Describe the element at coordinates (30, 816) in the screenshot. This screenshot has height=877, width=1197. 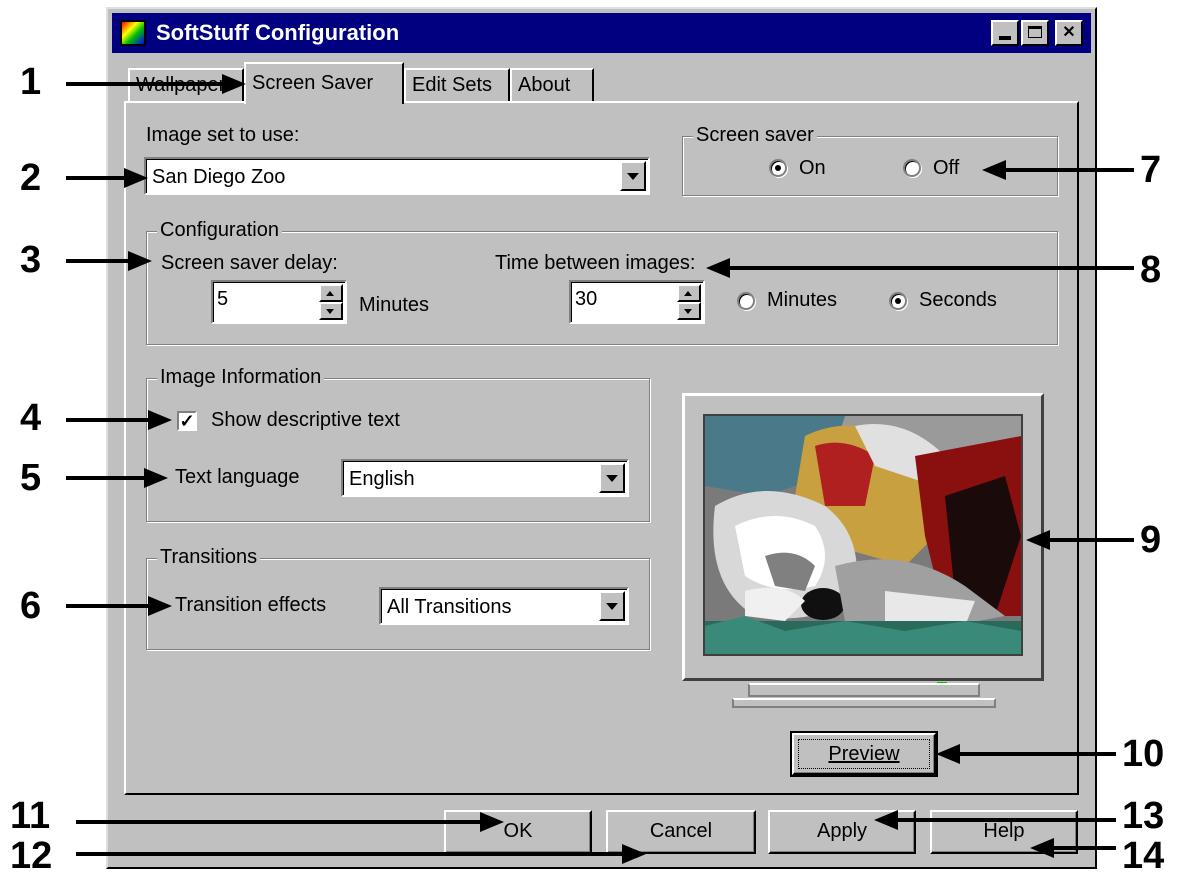
I see `callout-number: 11` at that location.